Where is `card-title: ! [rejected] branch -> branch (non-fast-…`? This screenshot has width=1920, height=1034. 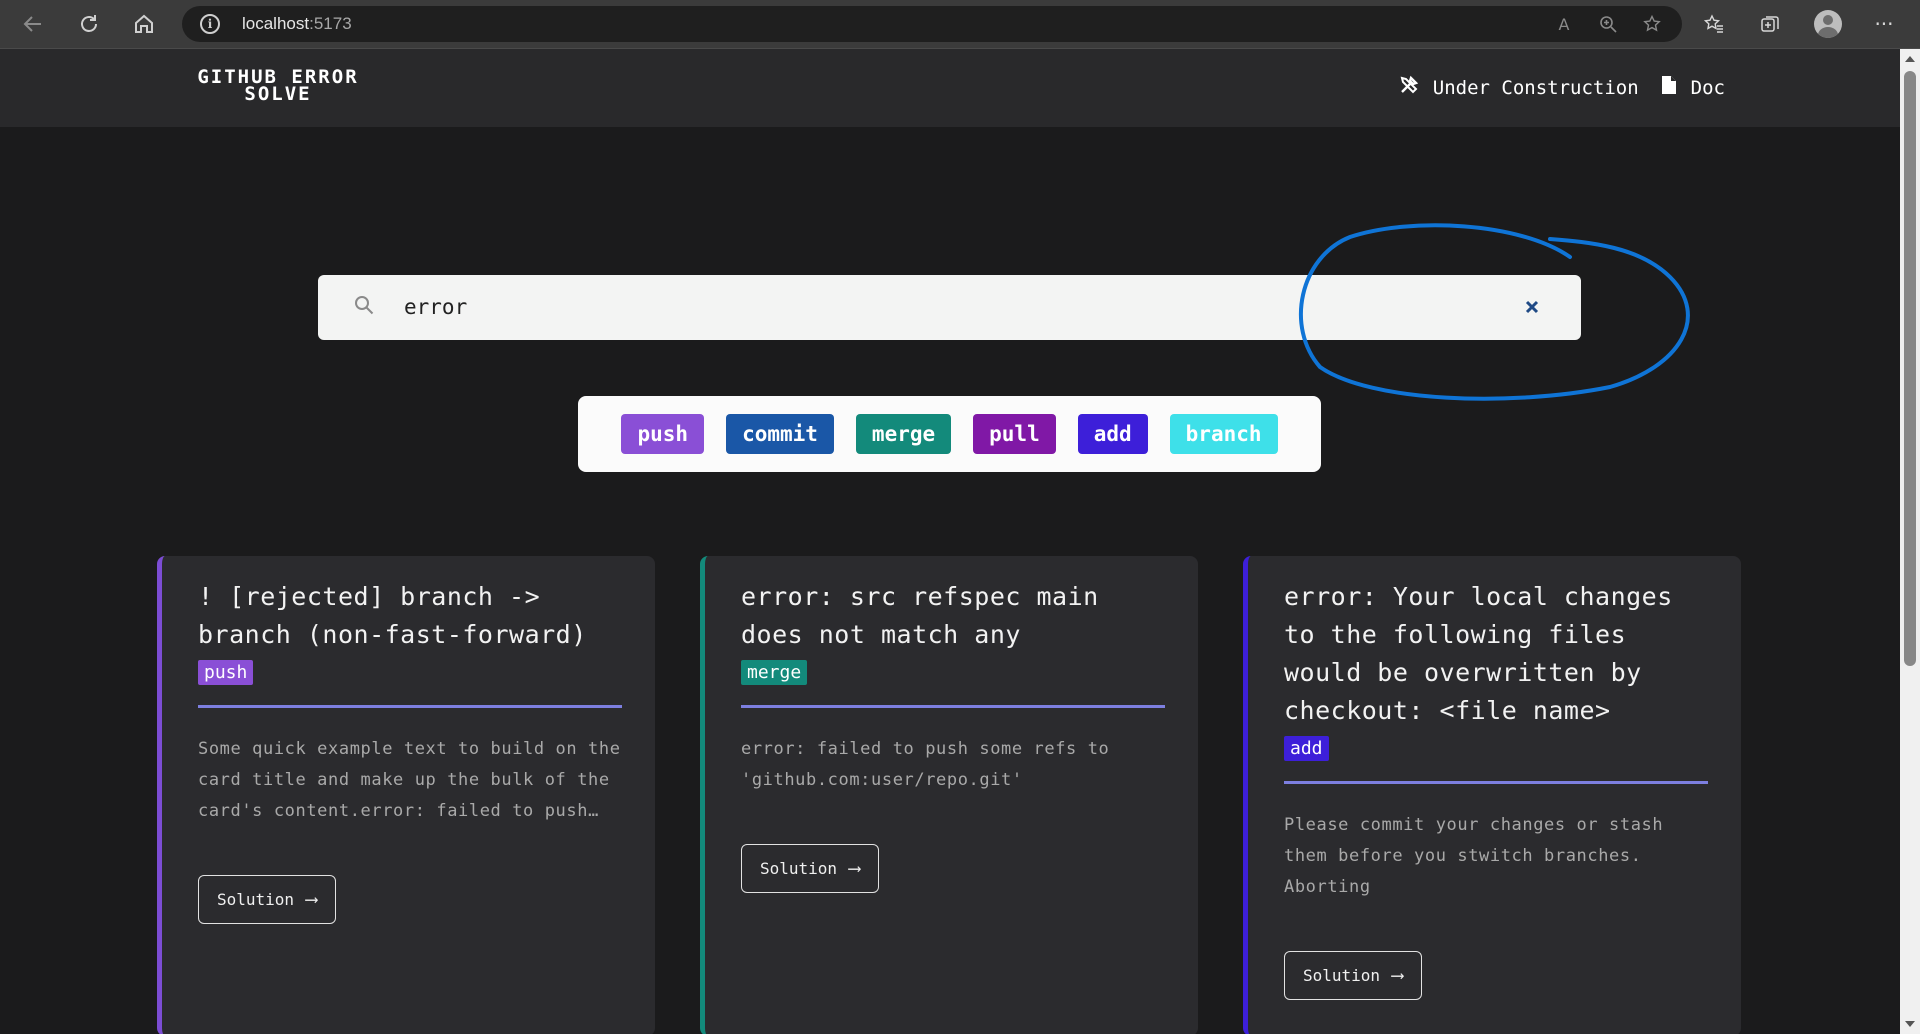
card-title: ! [rejected] branch -> branch (non-fast-… is located at coordinates (392, 615).